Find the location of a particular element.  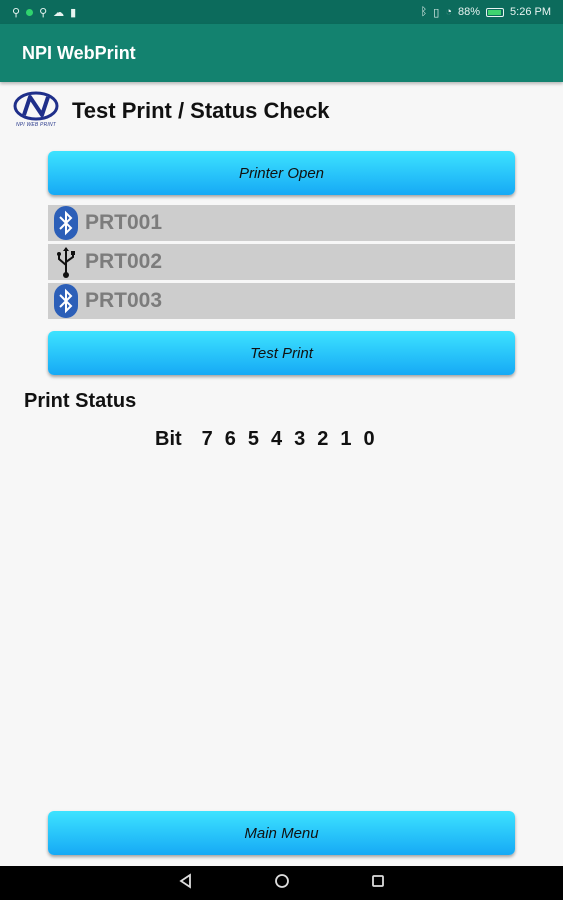

npi-logo: NPI WEB PRINT is located at coordinates (36, 111).